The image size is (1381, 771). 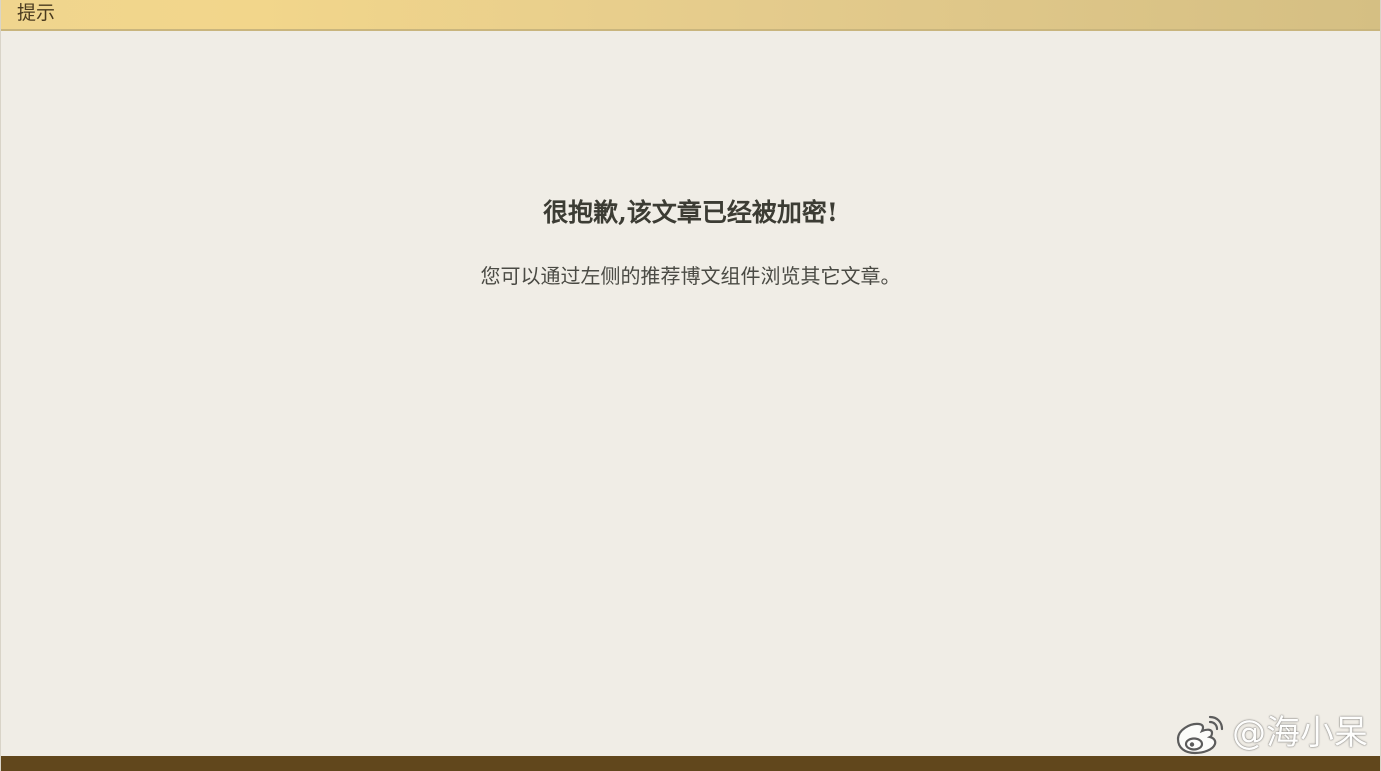 I want to click on watermark: @海小呆, so click(x=1270, y=733).